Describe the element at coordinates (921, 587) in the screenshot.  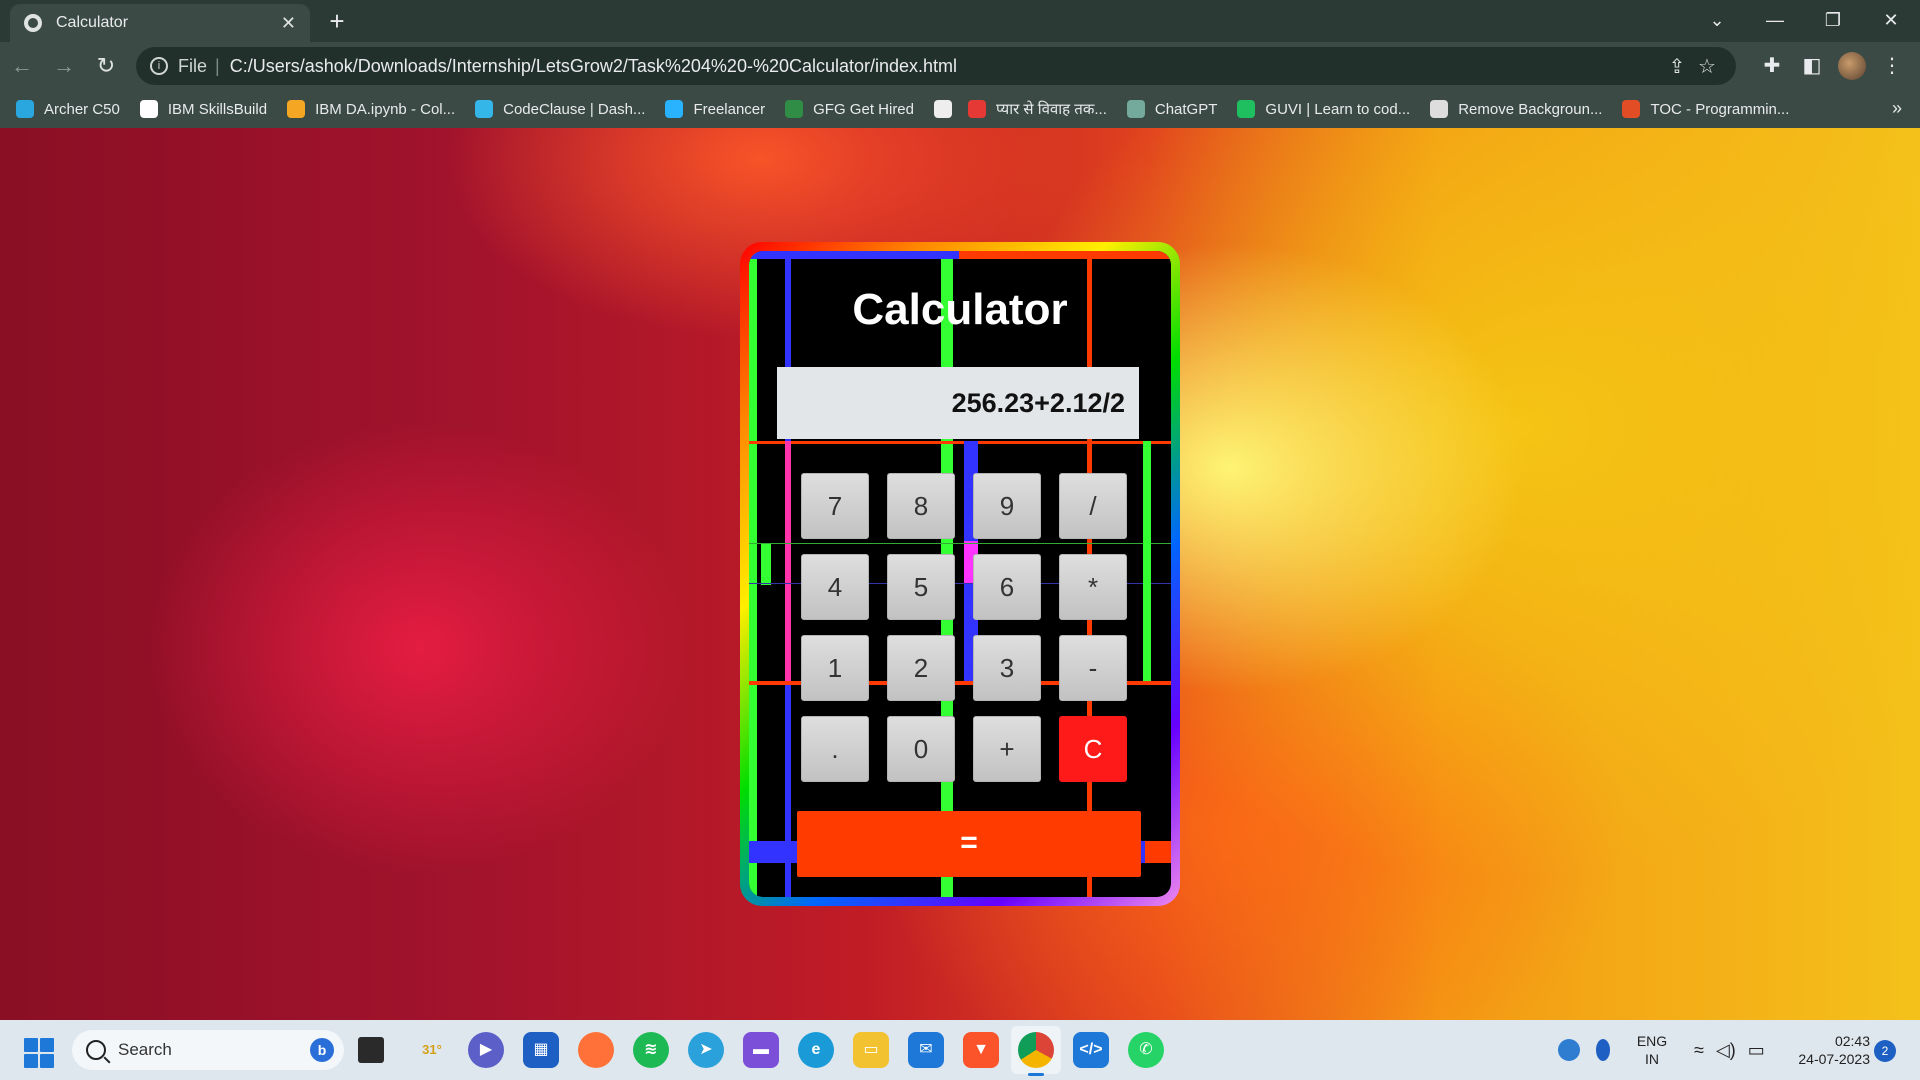
I see `key-5-button: 5` at that location.